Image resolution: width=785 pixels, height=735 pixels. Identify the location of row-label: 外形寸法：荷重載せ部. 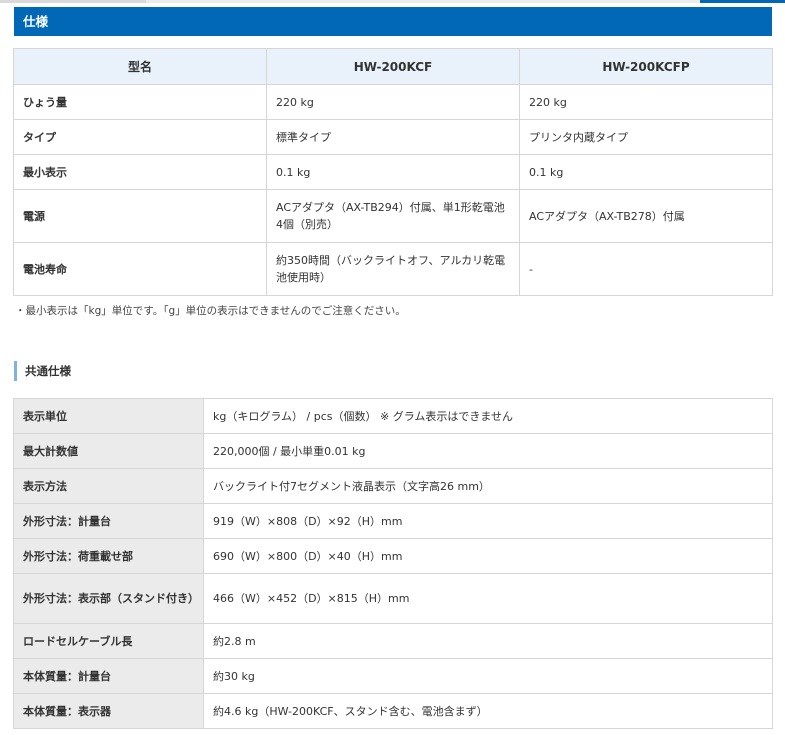
(108, 556).